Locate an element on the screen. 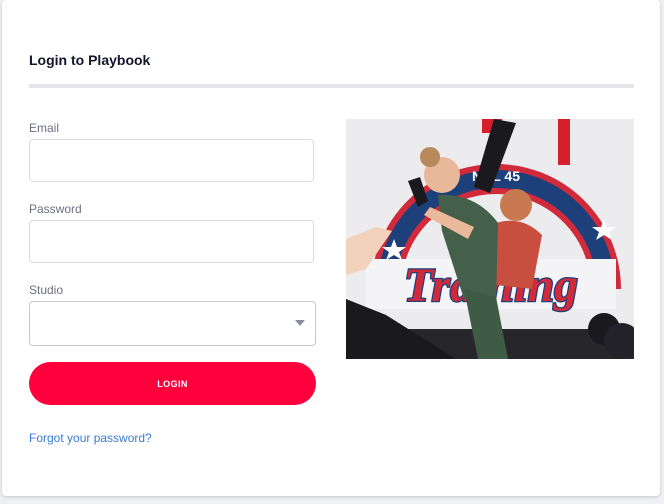 This screenshot has height=504, width=664. email-label: Email is located at coordinates (44, 128).